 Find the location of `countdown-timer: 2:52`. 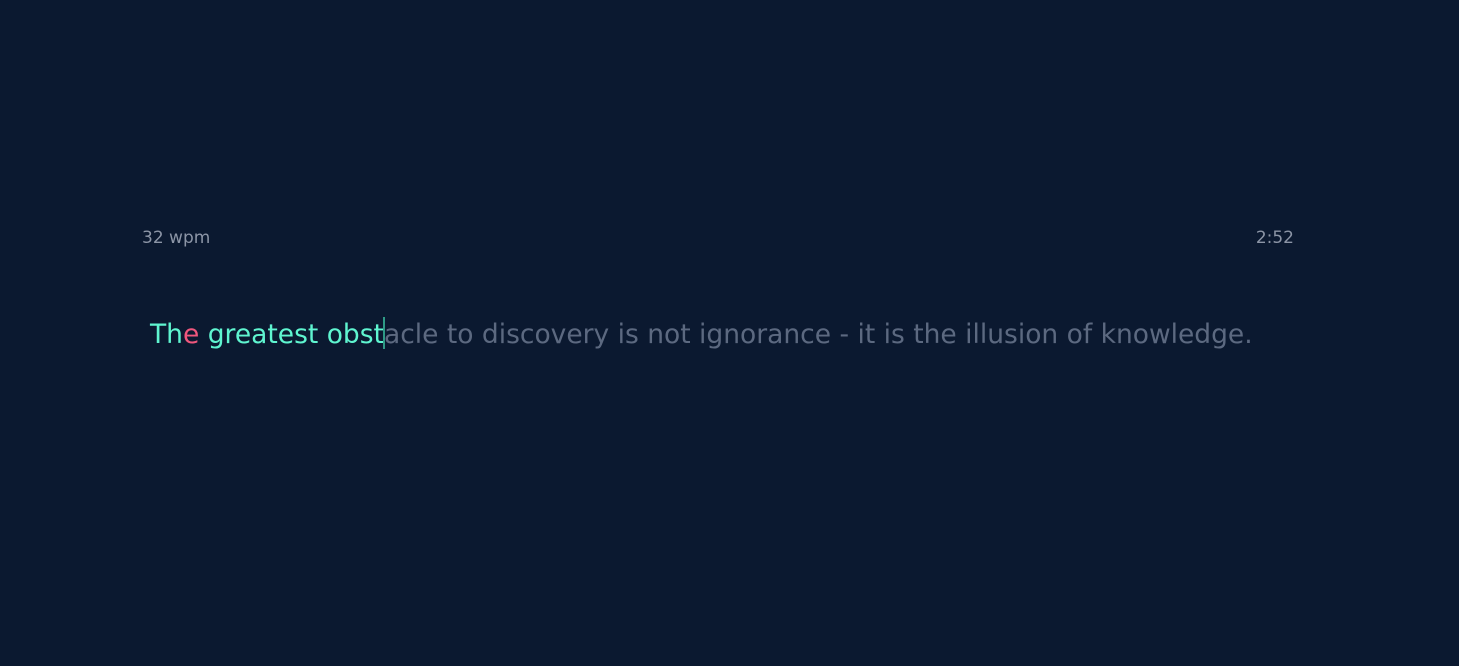

countdown-timer: 2:52 is located at coordinates (1274, 238).